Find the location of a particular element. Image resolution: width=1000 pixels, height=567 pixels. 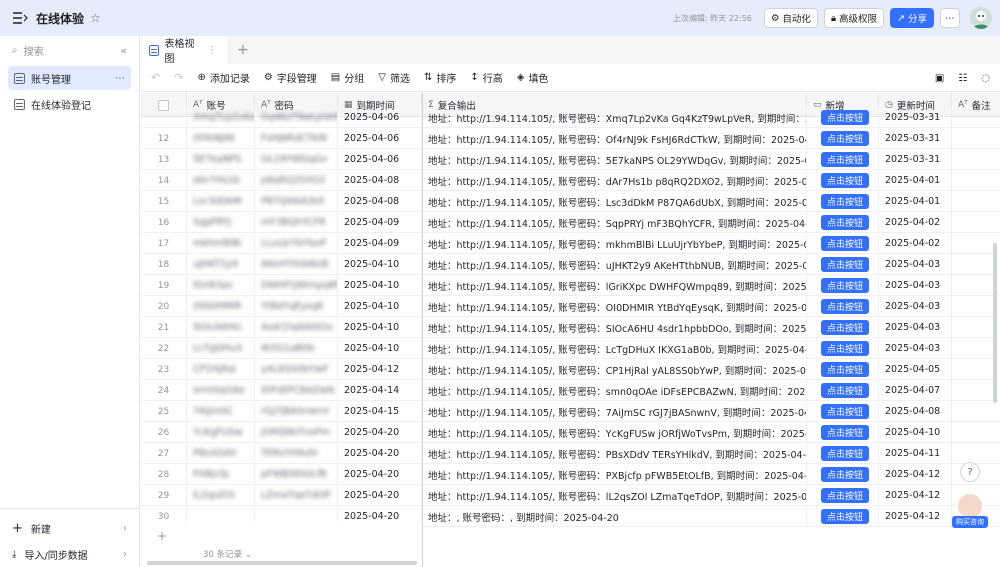

expire-cell: 2025-04-12 is located at coordinates (380, 369).